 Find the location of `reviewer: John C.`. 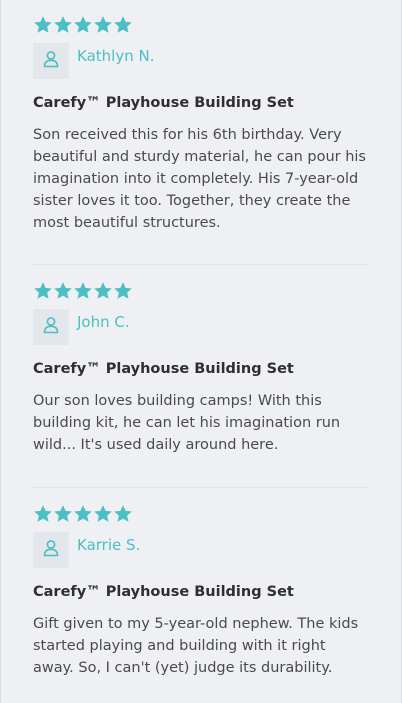

reviewer: John C. is located at coordinates (201, 327).